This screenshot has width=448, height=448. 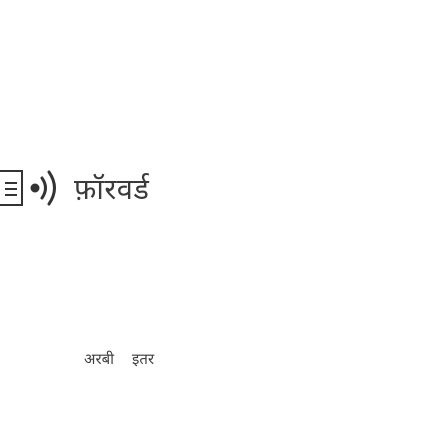 What do you see at coordinates (112, 188) in the screenshot?
I see `brand-name: फ़ॉरवर्ड` at bounding box center [112, 188].